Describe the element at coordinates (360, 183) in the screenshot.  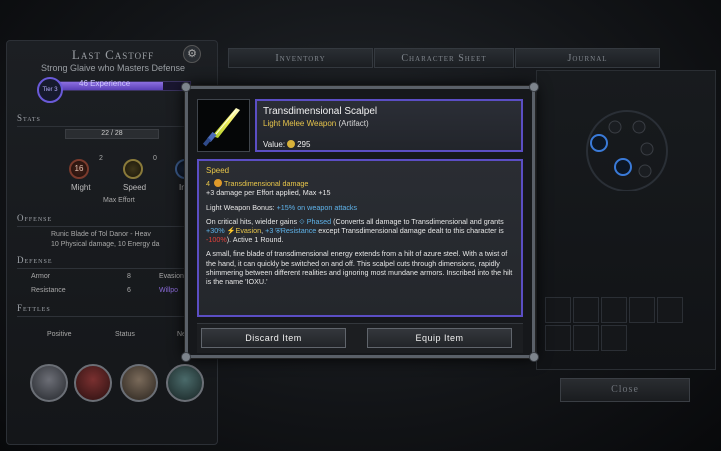
I see `damage-line: 4 Transdimensional damage` at that location.